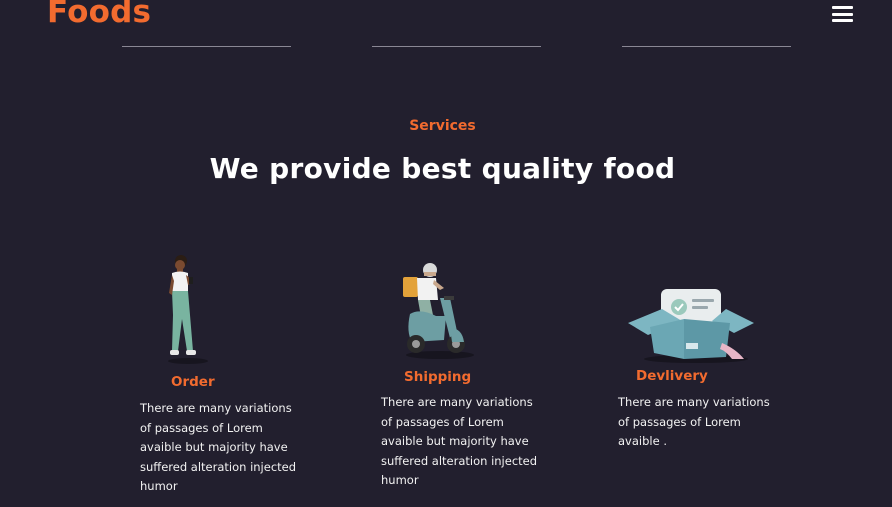  I want to click on section-headline: We provide best quality food, so click(442, 168).